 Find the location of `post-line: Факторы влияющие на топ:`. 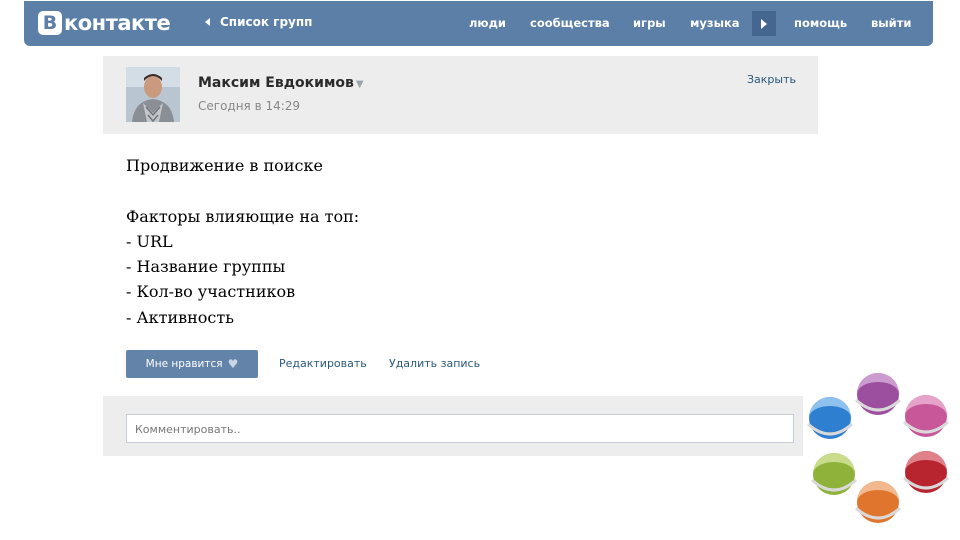

post-line: Факторы влияющие на топ: is located at coordinates (243, 216).